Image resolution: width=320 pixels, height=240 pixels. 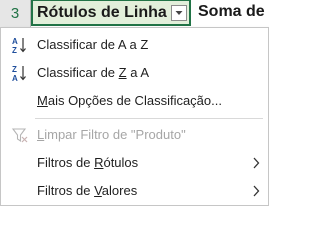 I want to click on menu-item-label: Limpar Filtro de "Produto", so click(x=111, y=134).